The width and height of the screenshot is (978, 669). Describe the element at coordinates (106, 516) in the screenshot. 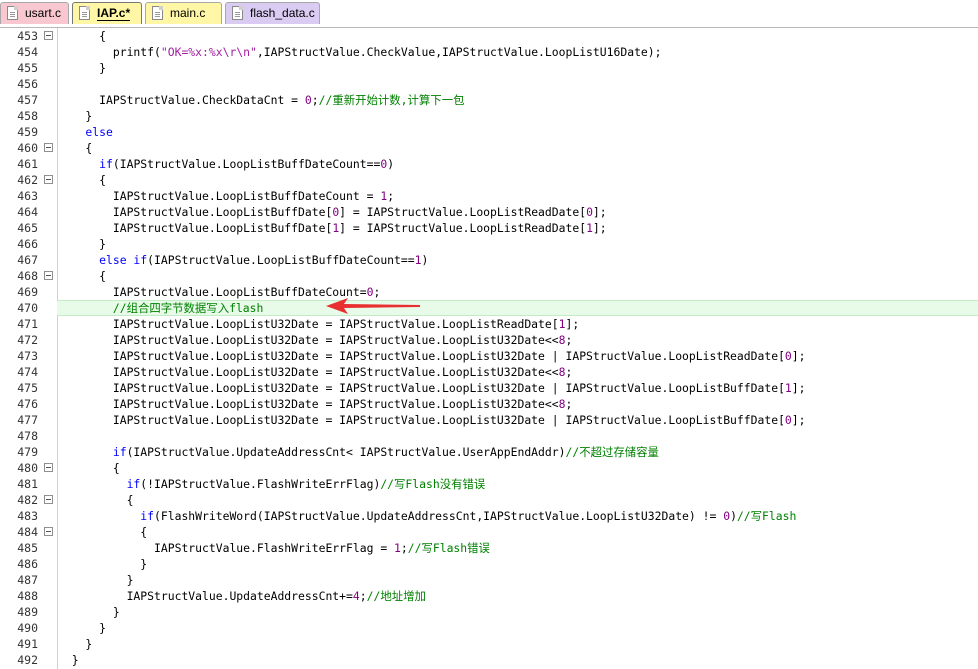

I see `code-token: if` at that location.